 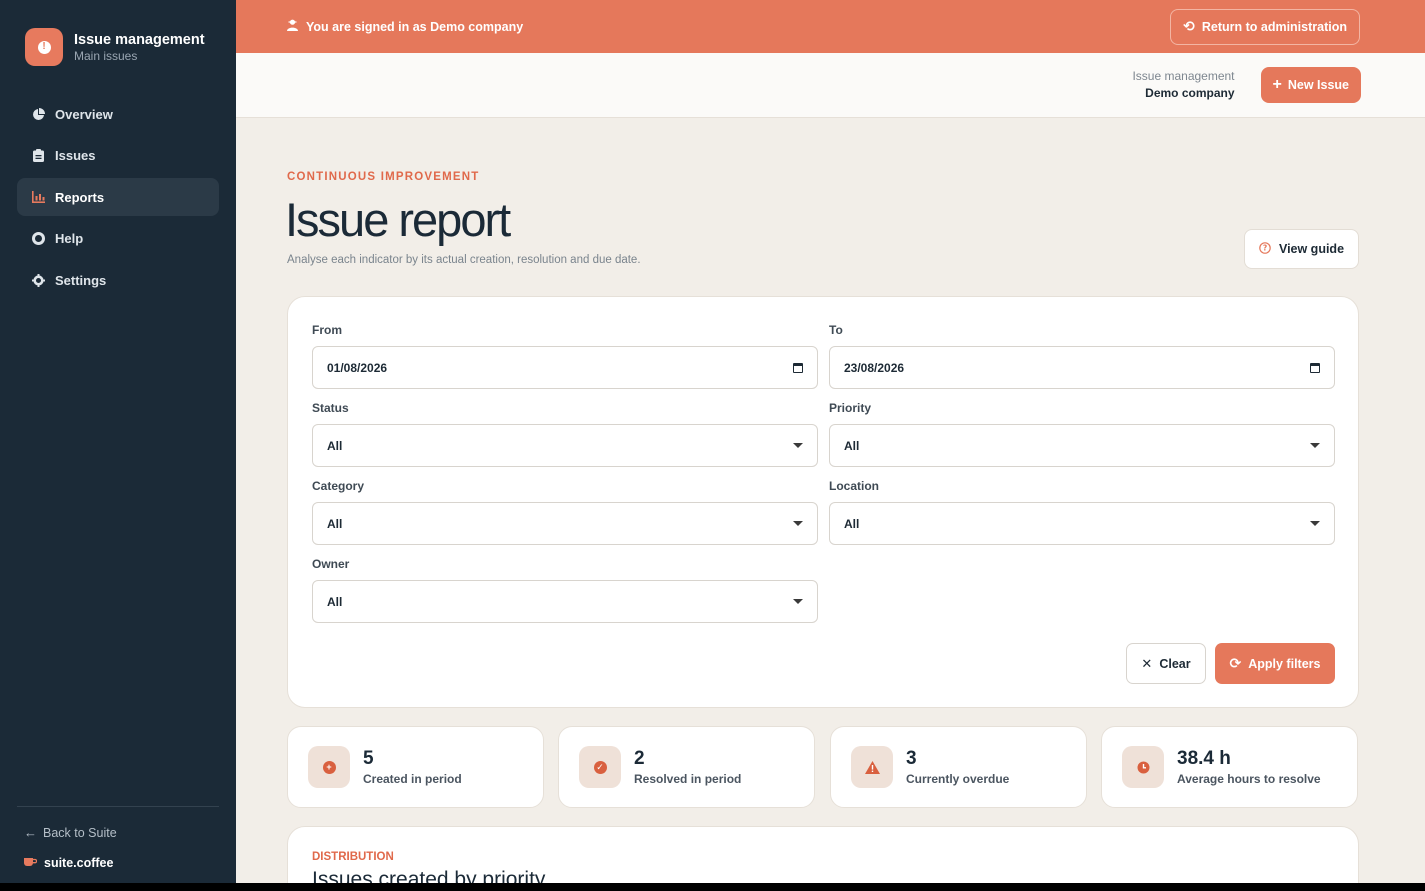 What do you see at coordinates (118, 114) in the screenshot?
I see `sidebar-item-overview: Overview` at bounding box center [118, 114].